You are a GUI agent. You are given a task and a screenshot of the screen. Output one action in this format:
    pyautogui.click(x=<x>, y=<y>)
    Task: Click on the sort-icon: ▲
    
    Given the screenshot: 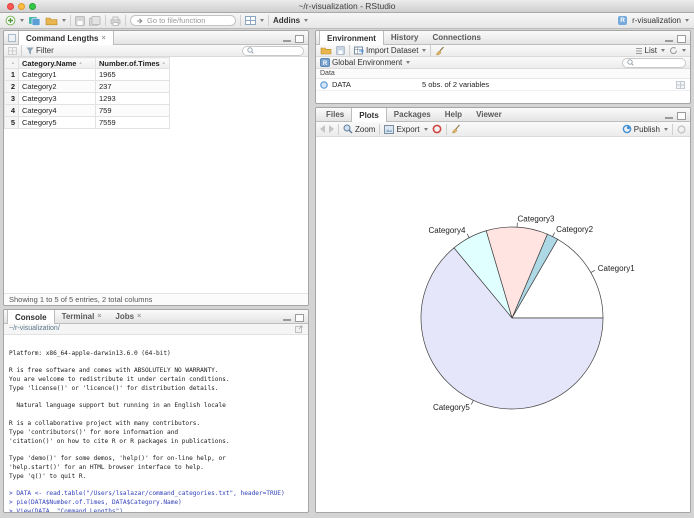 What is the action you would take?
    pyautogui.click(x=163, y=62)
    